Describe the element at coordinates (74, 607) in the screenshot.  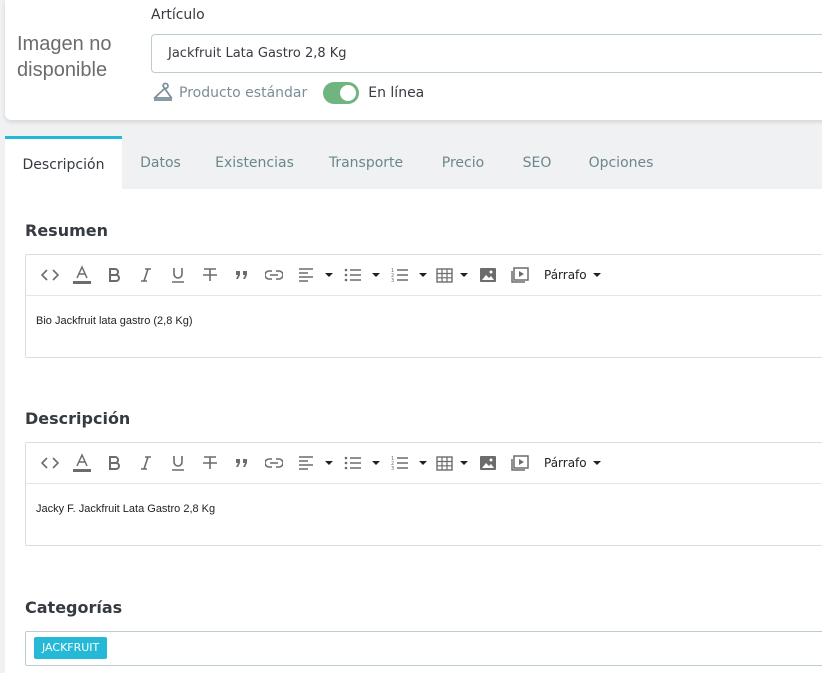
I see `categories-title: Categorías` at that location.